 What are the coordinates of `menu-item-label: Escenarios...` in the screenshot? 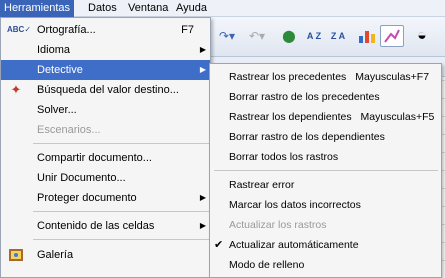 It's located at (69, 130).